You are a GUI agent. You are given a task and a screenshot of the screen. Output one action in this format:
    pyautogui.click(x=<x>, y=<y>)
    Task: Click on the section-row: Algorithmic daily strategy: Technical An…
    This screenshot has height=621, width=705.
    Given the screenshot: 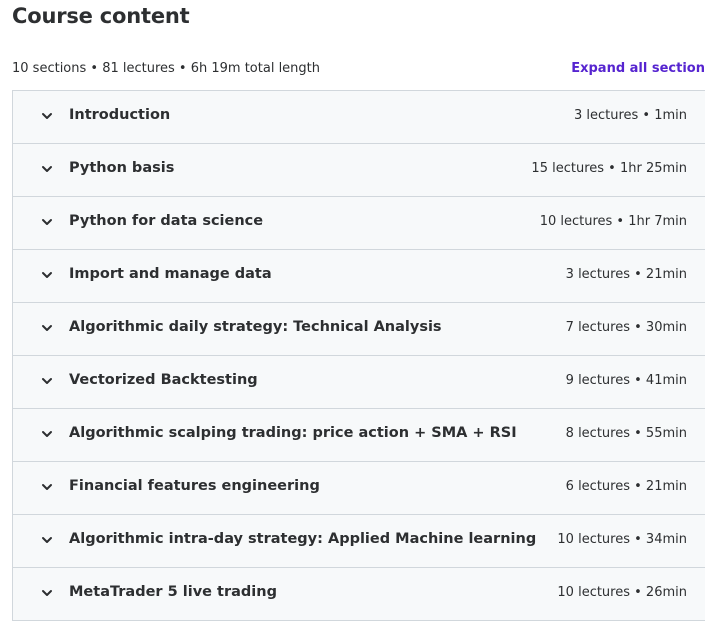 What is the action you would take?
    pyautogui.click(x=359, y=329)
    